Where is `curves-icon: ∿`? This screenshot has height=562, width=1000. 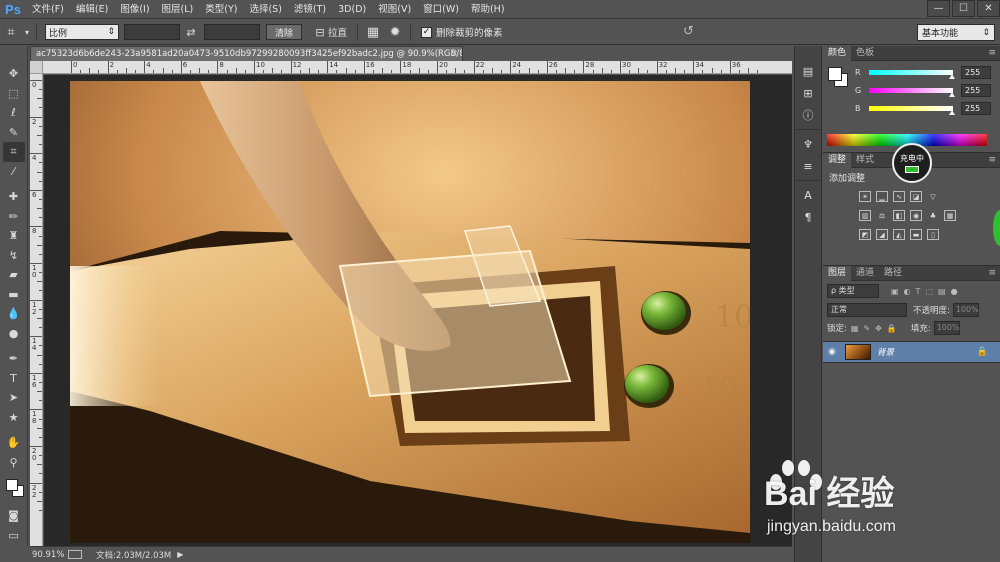 curves-icon: ∿ is located at coordinates (899, 196).